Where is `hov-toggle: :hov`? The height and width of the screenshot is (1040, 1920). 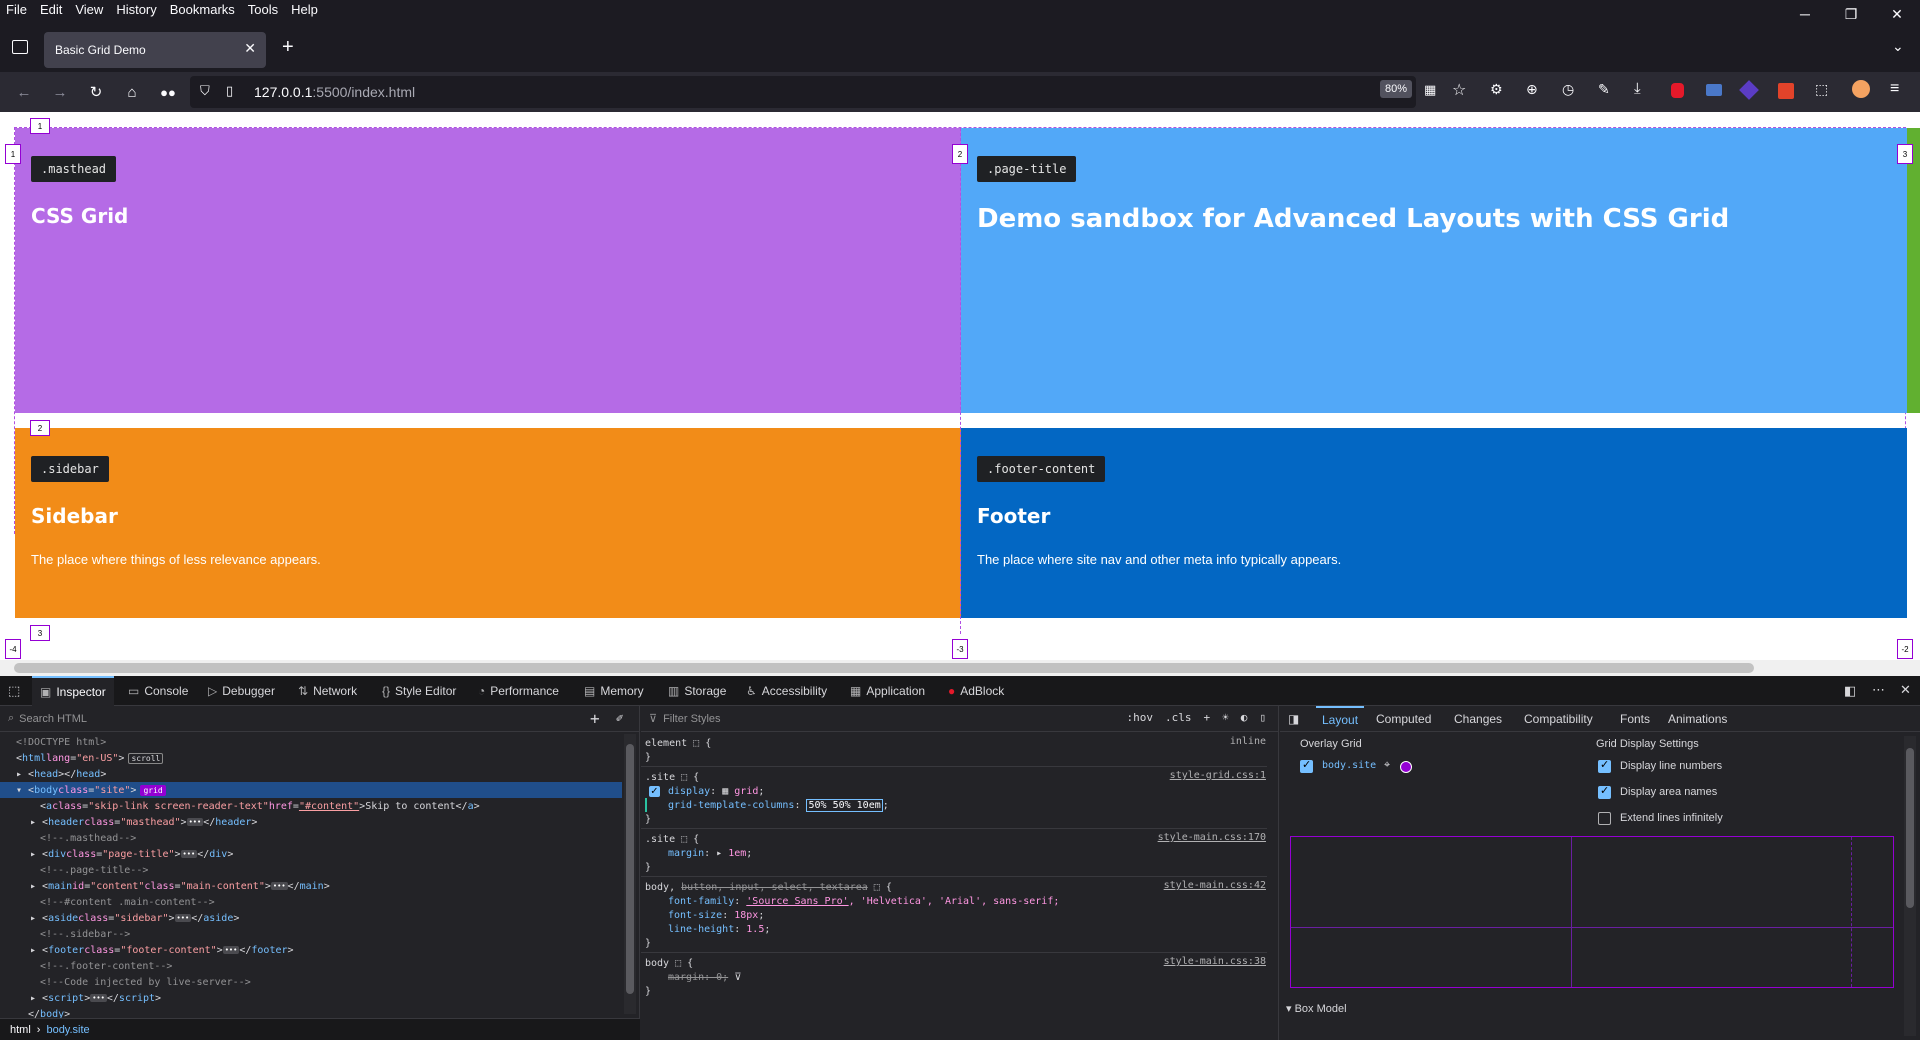 hov-toggle: :hov is located at coordinates (1140, 717).